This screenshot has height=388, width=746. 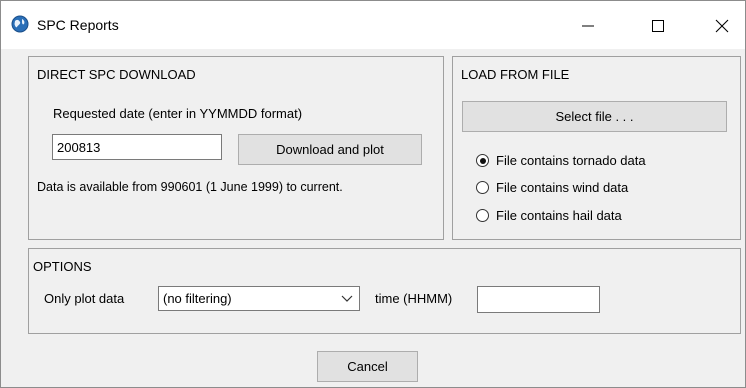 I want to click on close-button, so click(x=722, y=25).